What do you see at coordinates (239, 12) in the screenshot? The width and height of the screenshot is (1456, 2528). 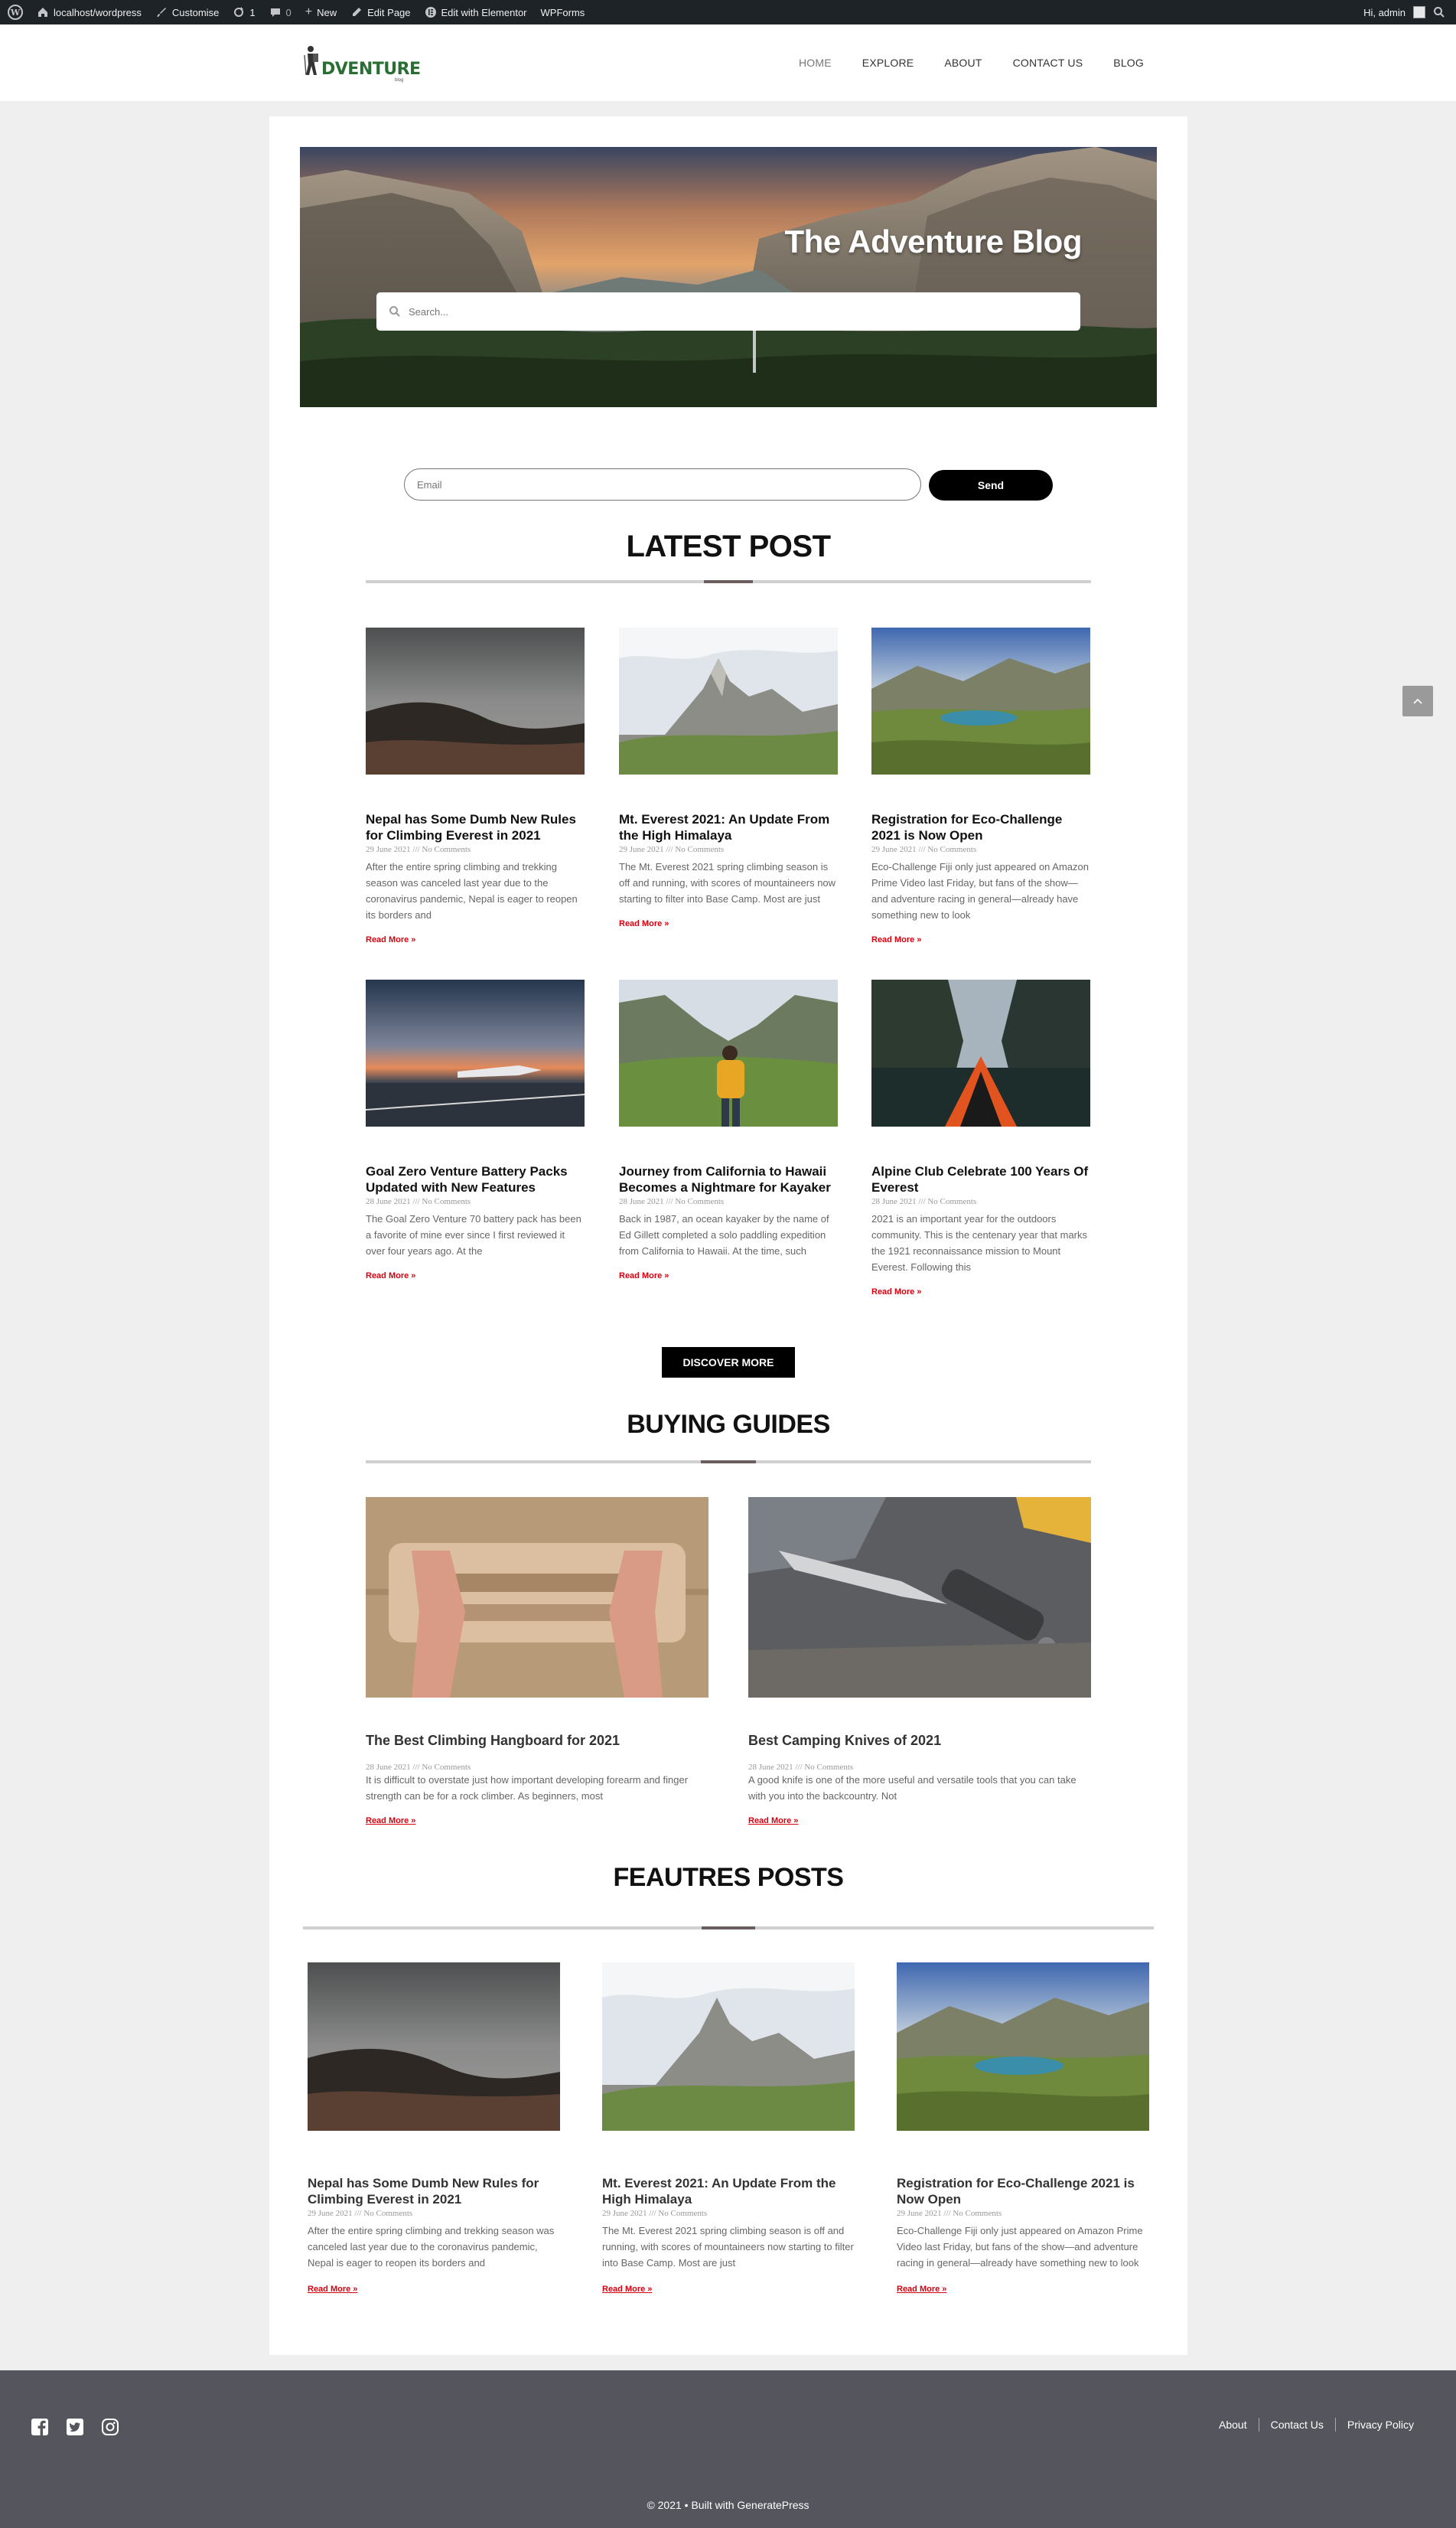 I see `refresh-icon` at bounding box center [239, 12].